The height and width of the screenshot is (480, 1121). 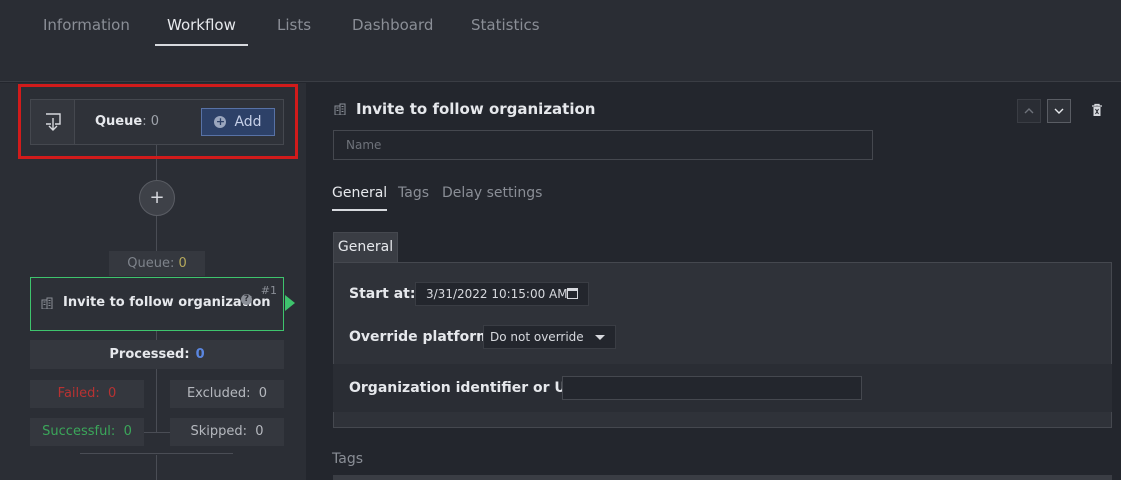 What do you see at coordinates (227, 394) in the screenshot?
I see `excluded-stat: Excluded: 0` at bounding box center [227, 394].